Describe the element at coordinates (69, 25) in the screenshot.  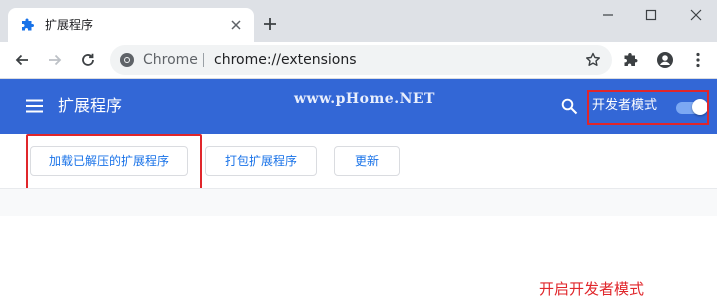
I see `tab-title: 扩展程序` at that location.